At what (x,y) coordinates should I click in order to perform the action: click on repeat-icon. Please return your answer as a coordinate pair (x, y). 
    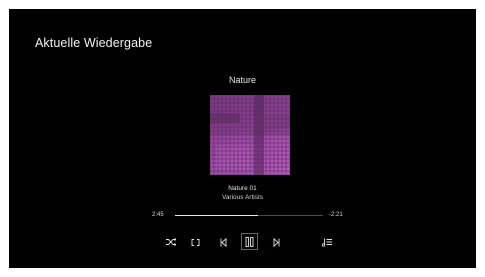
    Looking at the image, I should click on (195, 242).